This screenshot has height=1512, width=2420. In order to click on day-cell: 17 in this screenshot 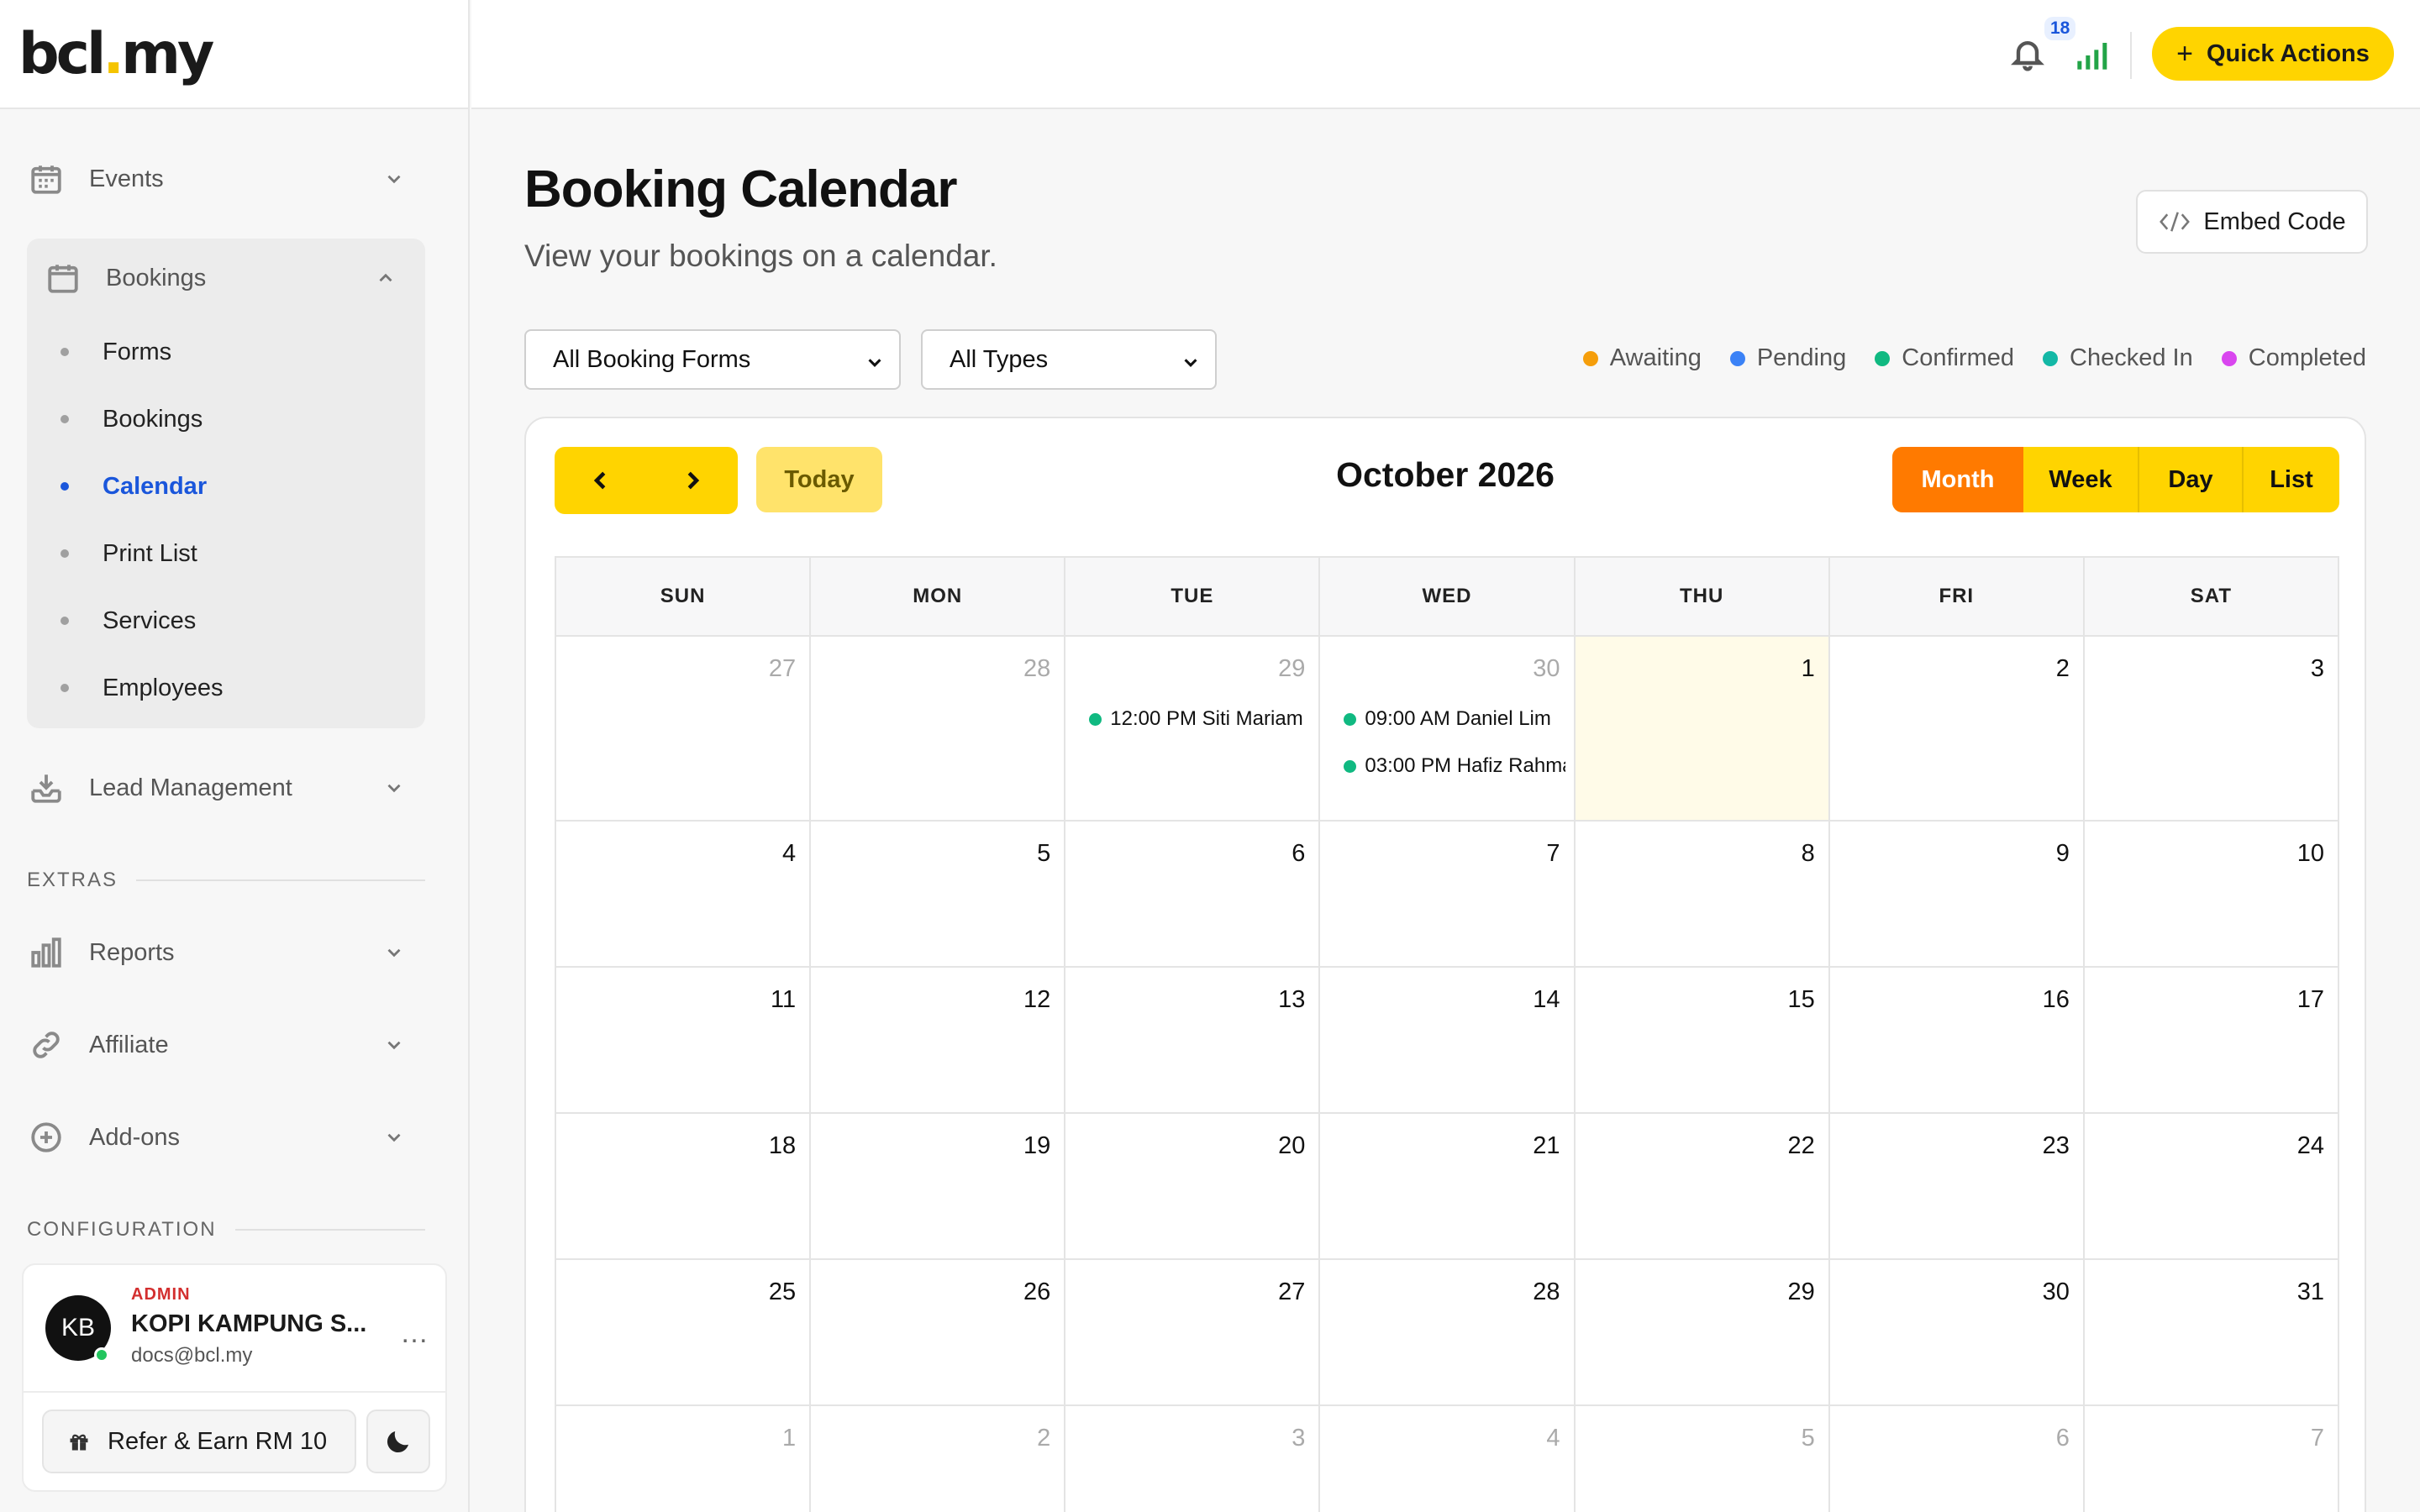, I will do `click(2211, 1041)`.